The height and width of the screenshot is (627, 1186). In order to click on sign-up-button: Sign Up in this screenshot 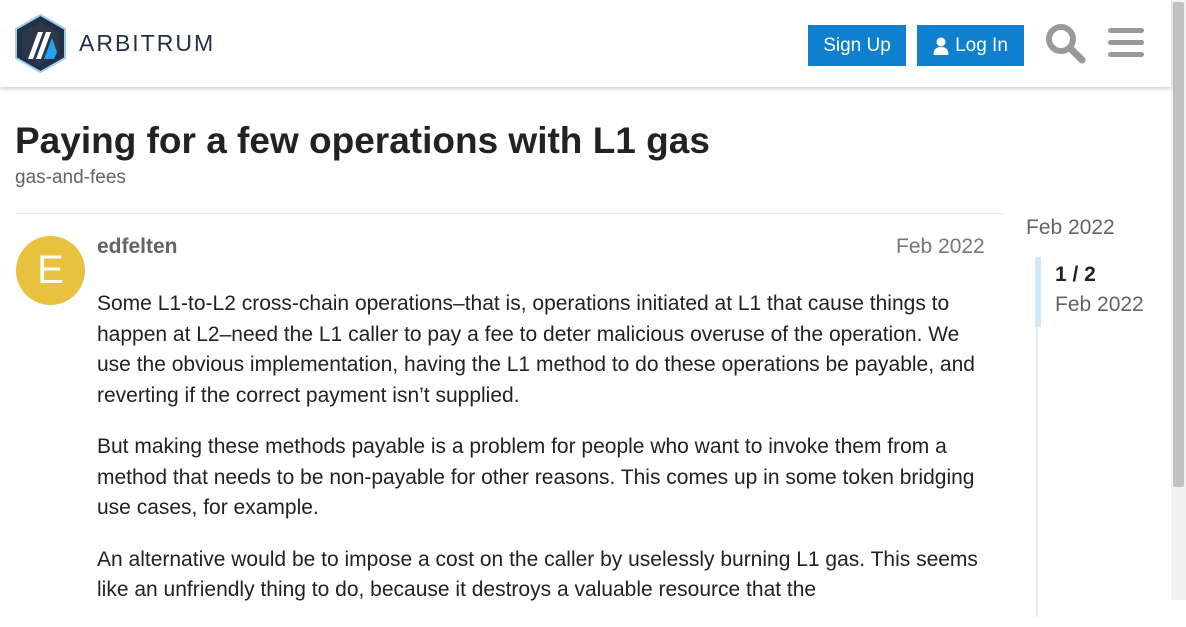, I will do `click(857, 45)`.